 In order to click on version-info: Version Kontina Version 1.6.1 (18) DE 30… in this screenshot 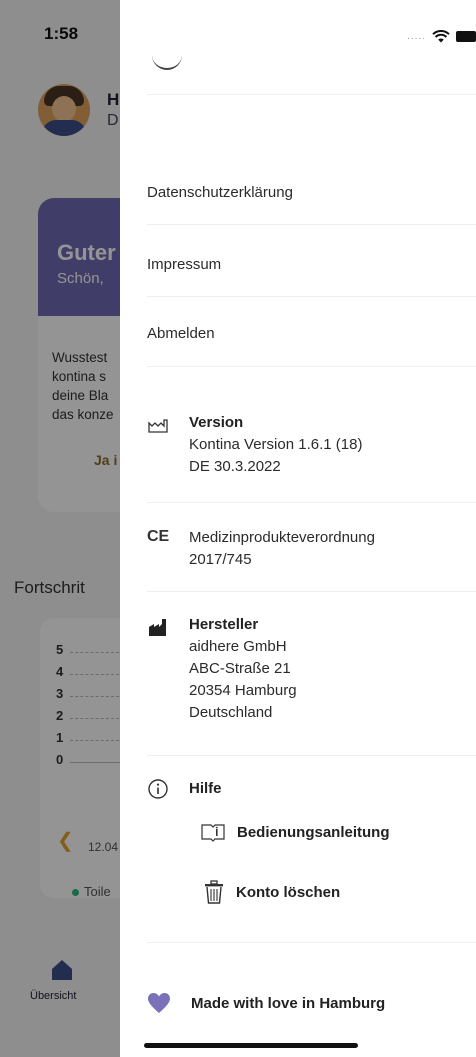, I will do `click(275, 445)`.